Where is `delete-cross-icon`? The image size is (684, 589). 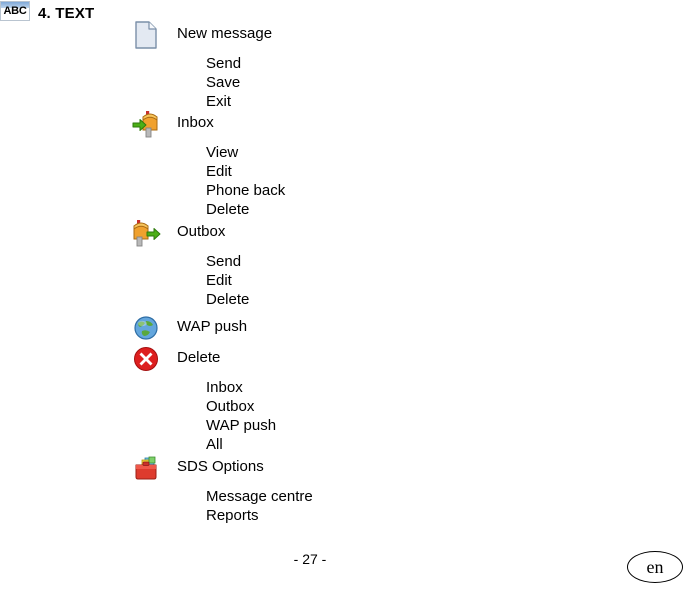
delete-cross-icon is located at coordinates (147, 359).